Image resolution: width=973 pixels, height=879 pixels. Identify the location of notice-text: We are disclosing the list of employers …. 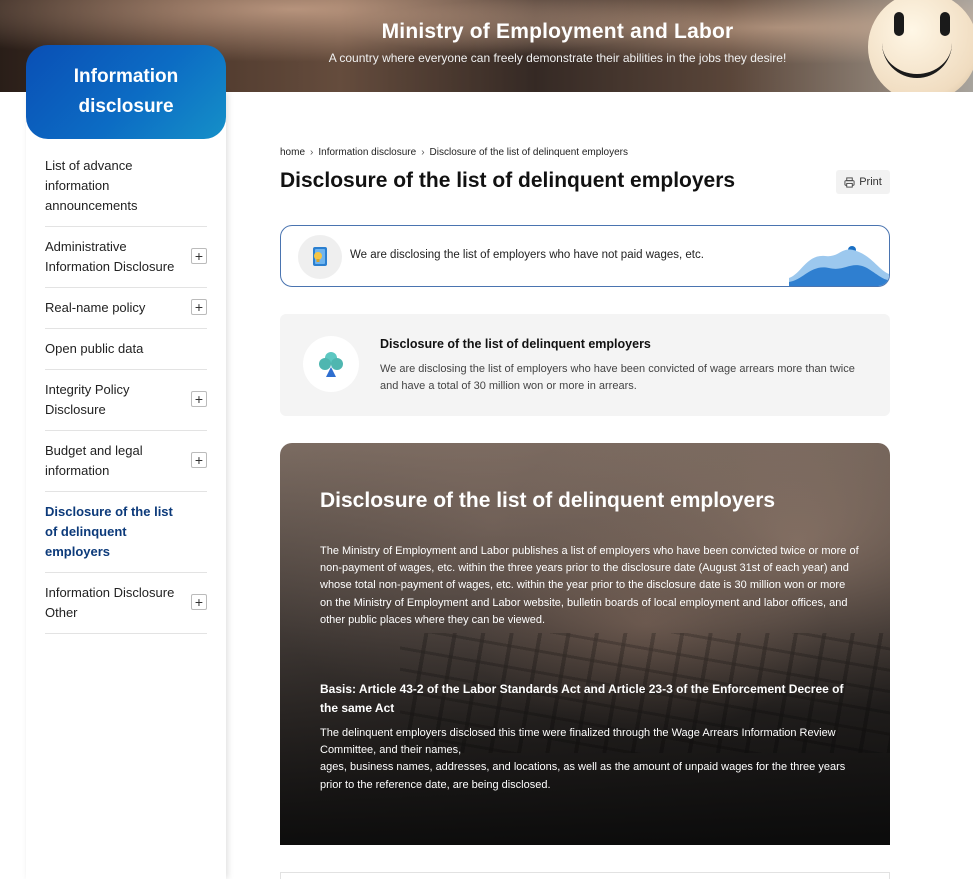
(527, 255).